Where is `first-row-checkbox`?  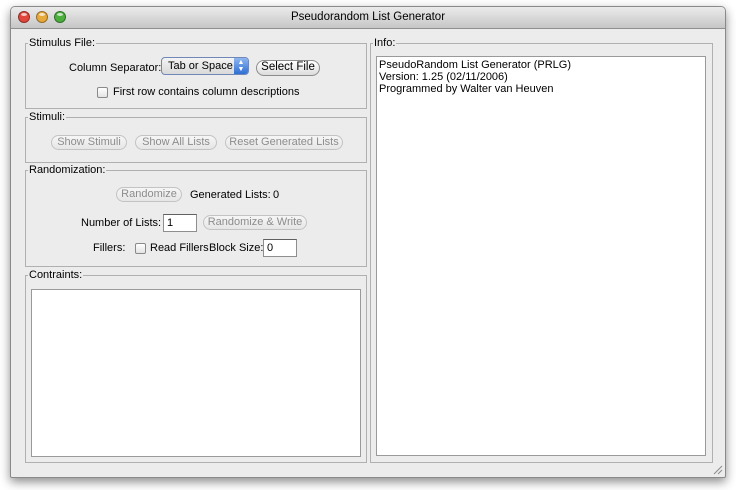 first-row-checkbox is located at coordinates (102, 92).